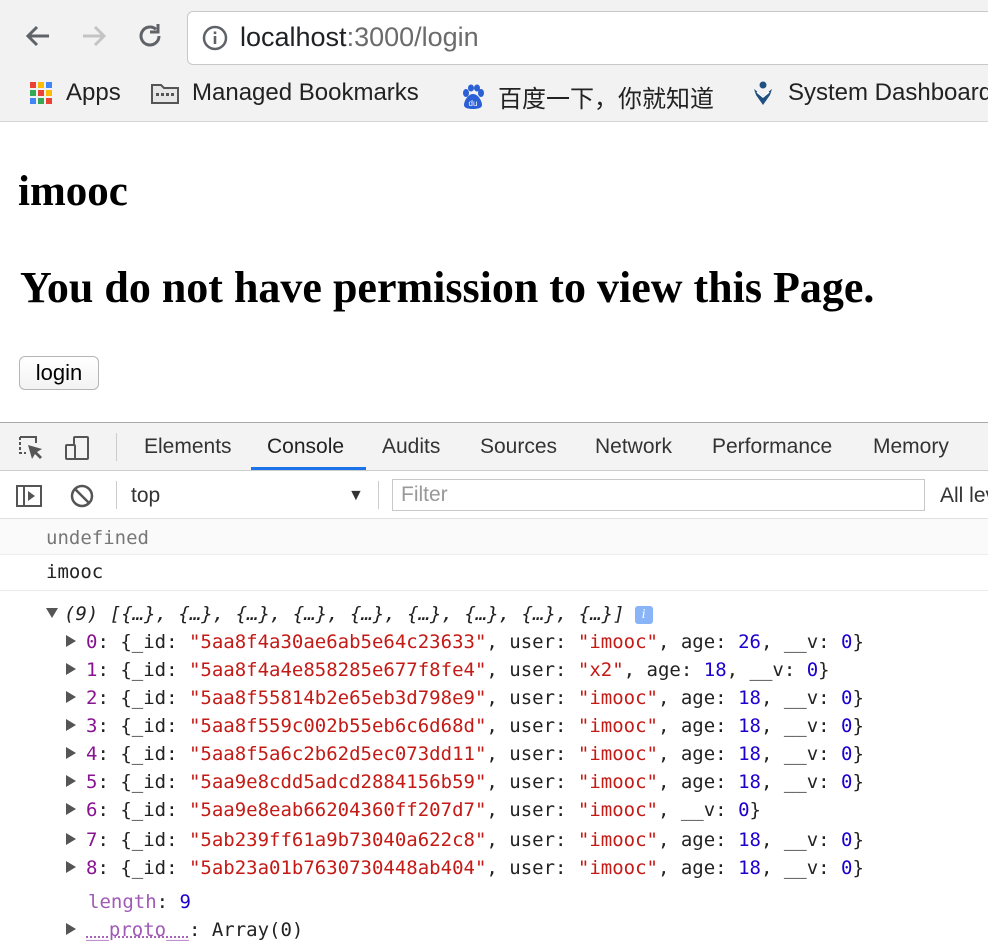 This screenshot has width=988, height=948. Describe the element at coordinates (91, 868) in the screenshot. I see `item-index: 8` at that location.